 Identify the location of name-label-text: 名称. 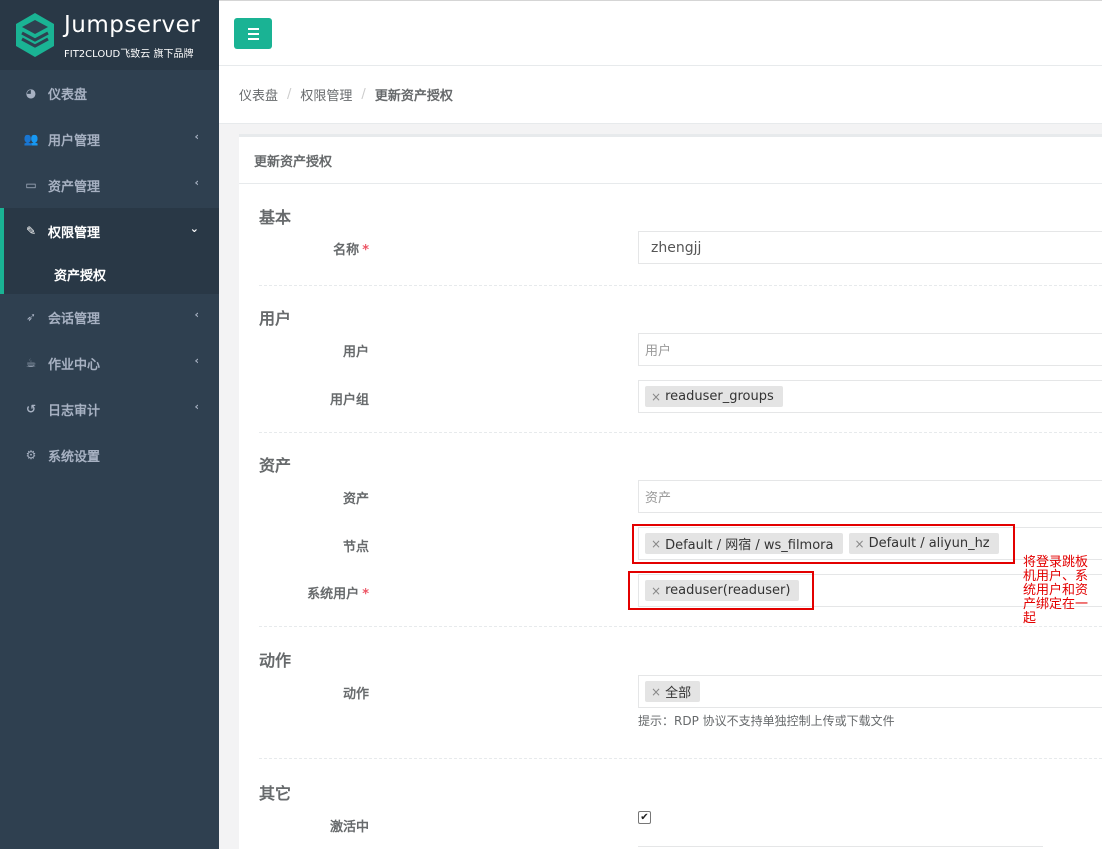
(346, 250).